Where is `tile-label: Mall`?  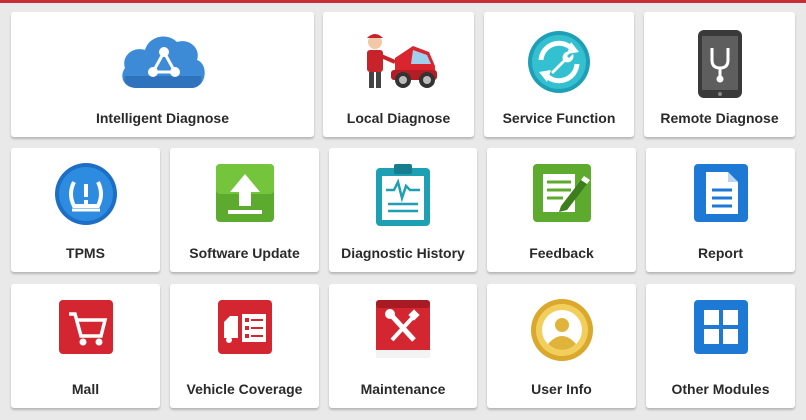
tile-label: Mall is located at coordinates (85, 389).